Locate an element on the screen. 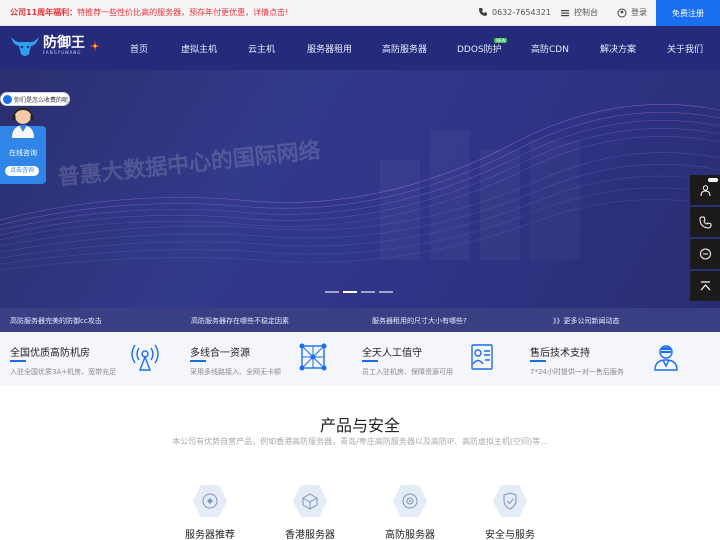 Image resolution: width=720 pixels, height=540 pixels. feature-card: 全天人工值守 员工入驻机房、保障资源可用 is located at coordinates (437, 359).